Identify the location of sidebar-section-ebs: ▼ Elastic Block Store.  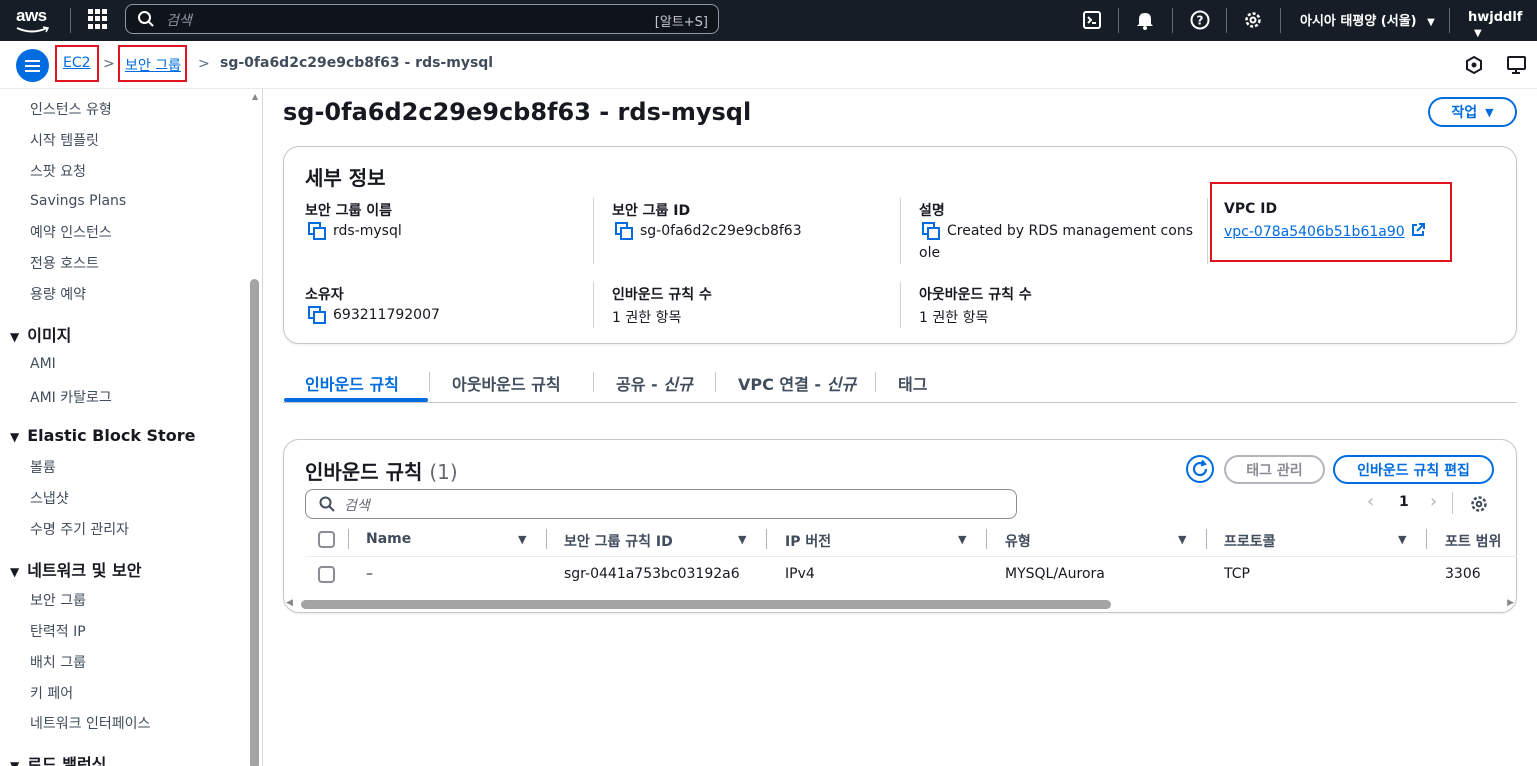
(102, 435).